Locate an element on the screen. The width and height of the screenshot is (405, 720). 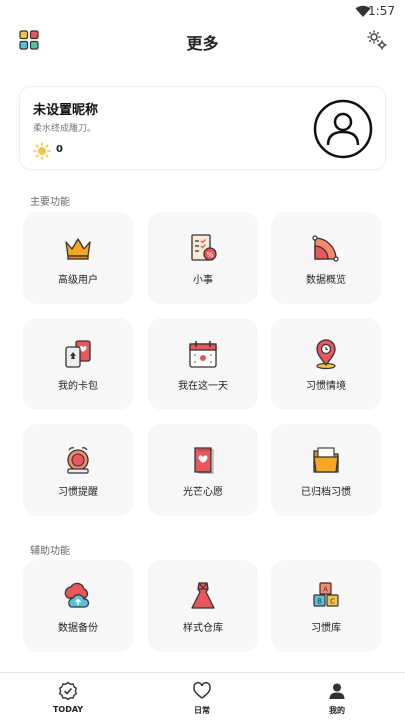
feature-light-wish: 光芒心愿 is located at coordinates (203, 470).